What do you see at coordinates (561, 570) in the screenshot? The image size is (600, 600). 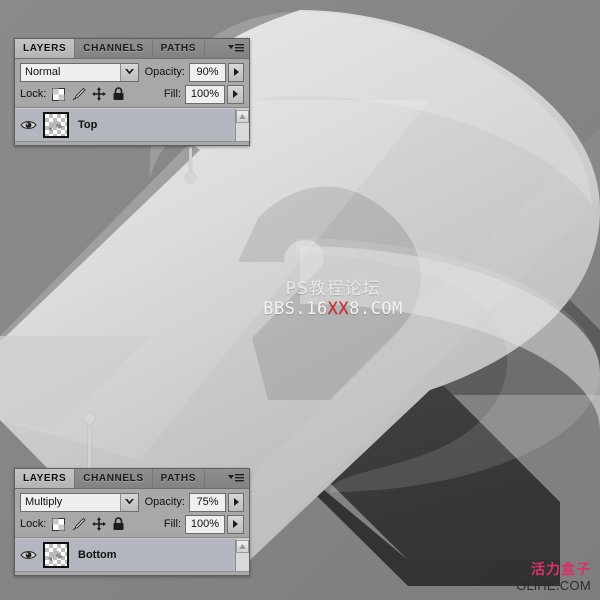 I see `logo-brand-cn: 活力盒子` at bounding box center [561, 570].